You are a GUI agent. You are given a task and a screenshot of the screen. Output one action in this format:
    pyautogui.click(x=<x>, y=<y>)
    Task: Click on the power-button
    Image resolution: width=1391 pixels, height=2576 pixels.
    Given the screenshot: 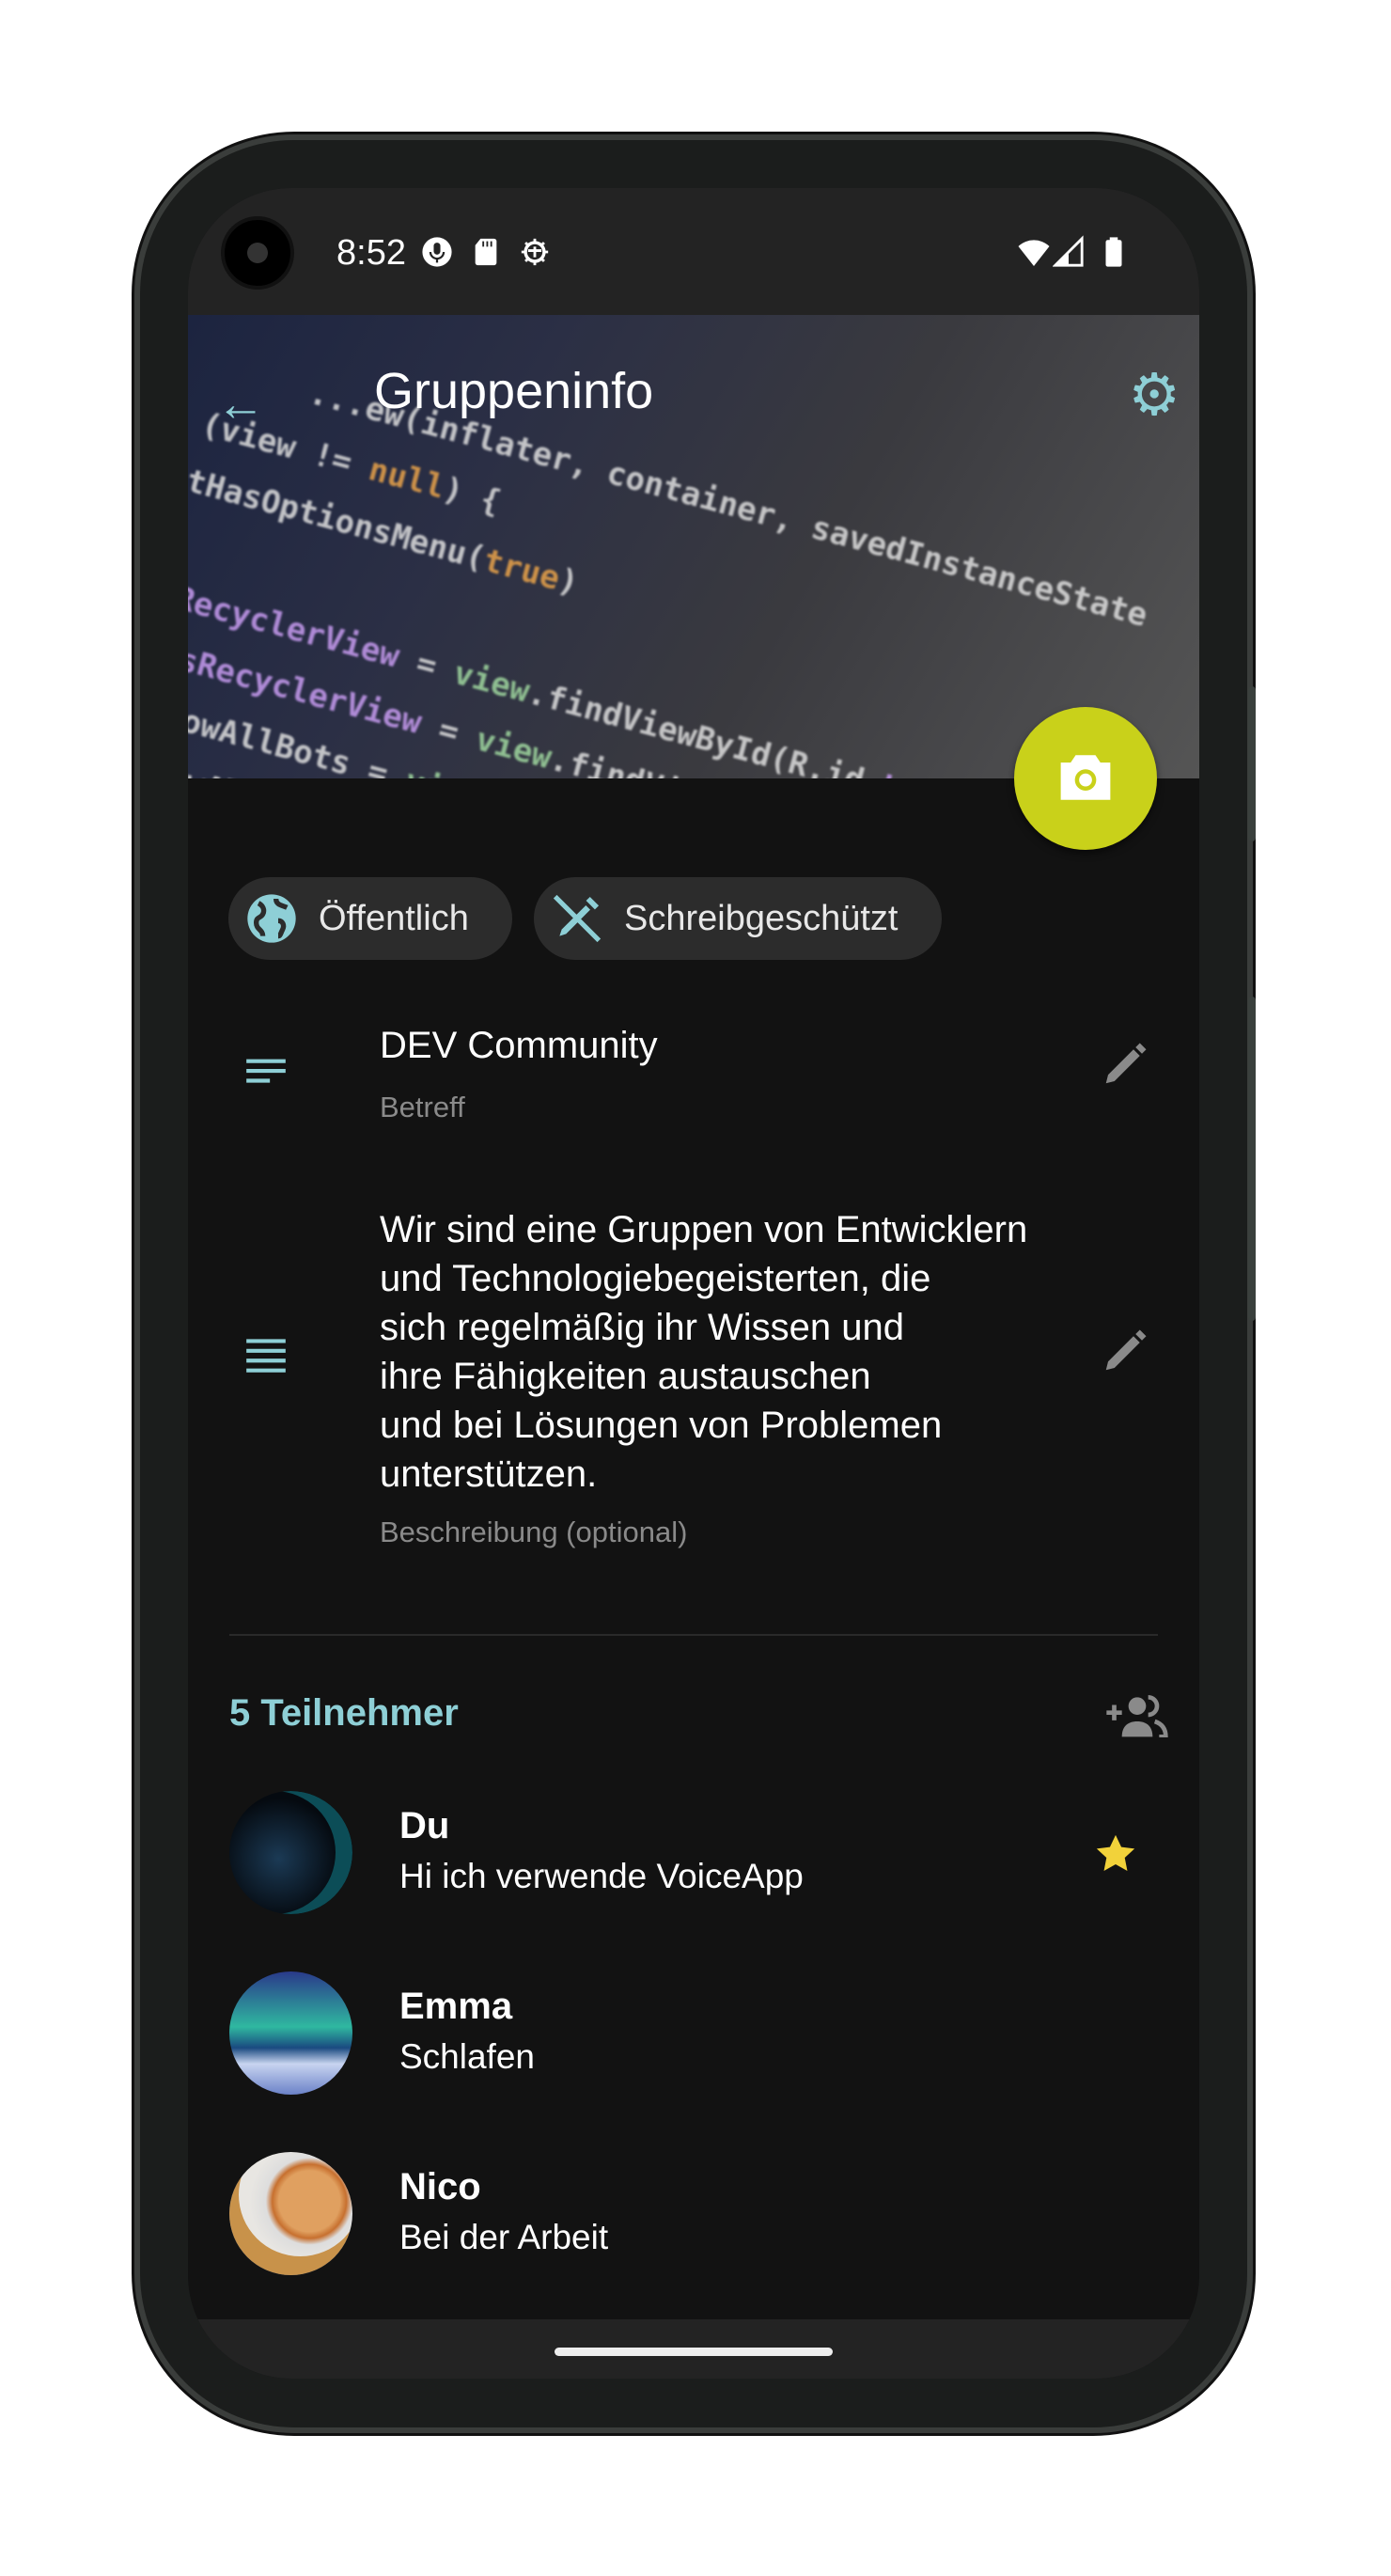 What is the action you would take?
    pyautogui.click(x=1252, y=764)
    